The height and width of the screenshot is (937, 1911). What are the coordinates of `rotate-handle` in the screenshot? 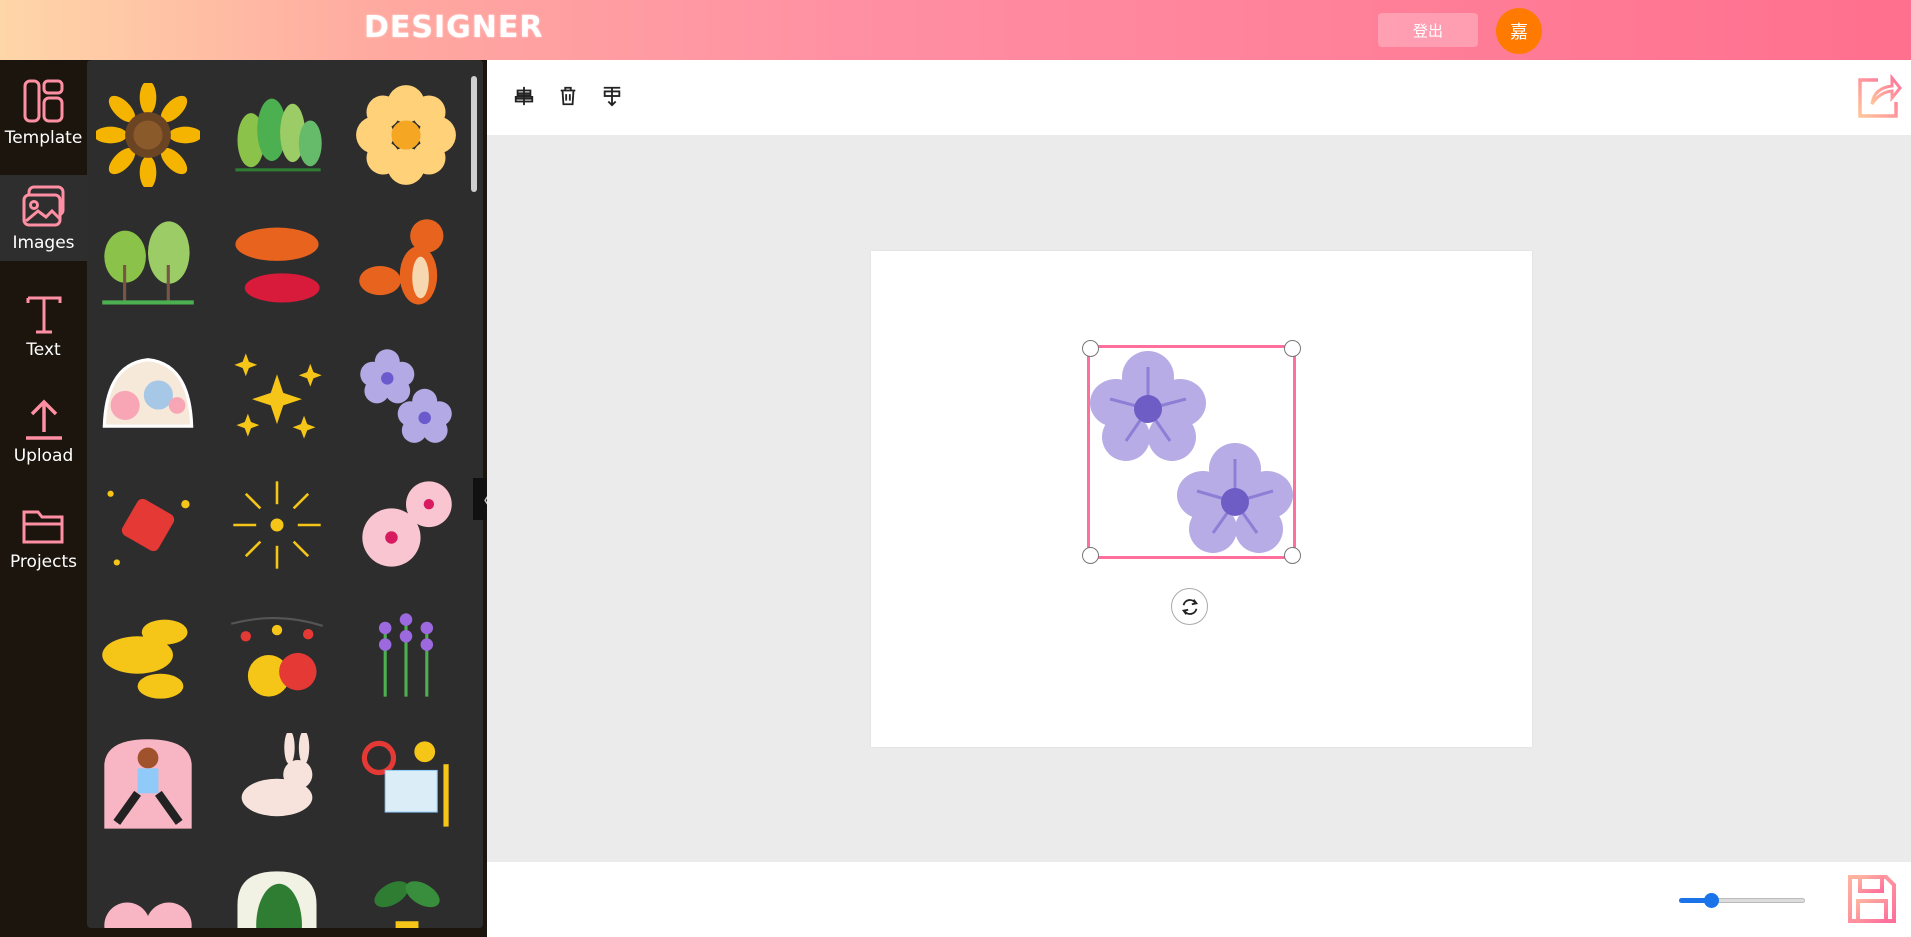 It's located at (1189, 606).